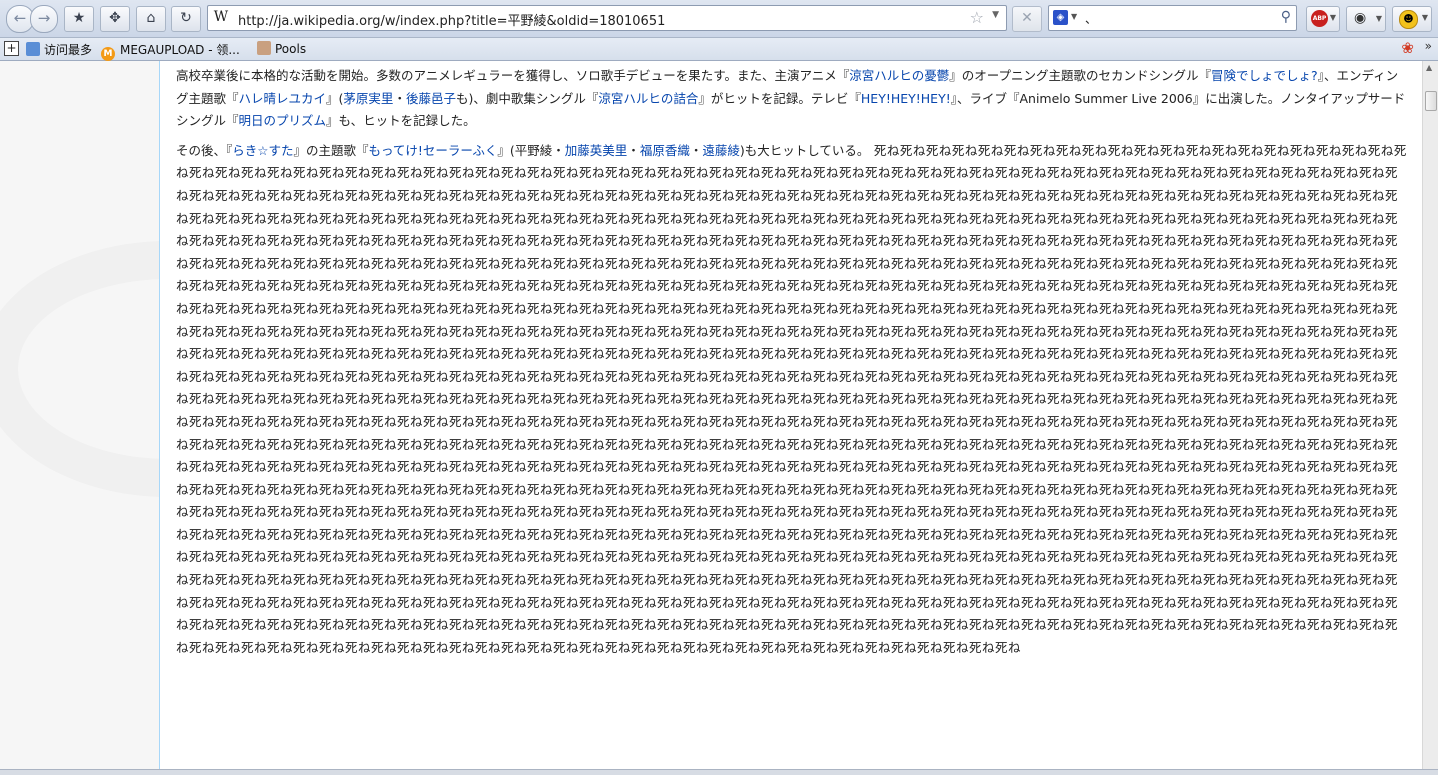  Describe the element at coordinates (433, 150) in the screenshot. I see `article-link: もってけ!セーラーふく` at that location.